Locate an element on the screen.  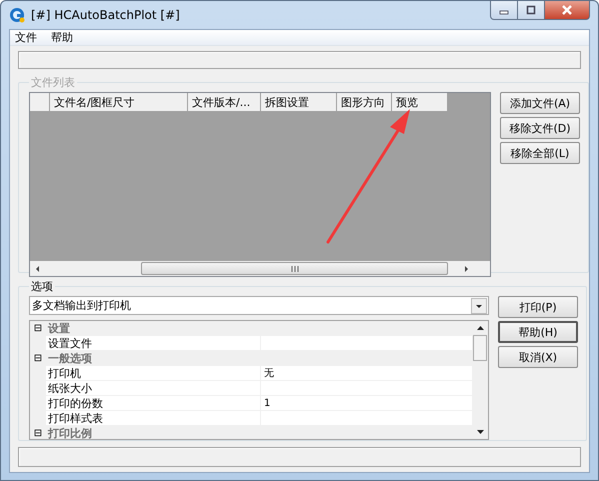
menu-item: 文件 is located at coordinates (26, 37).